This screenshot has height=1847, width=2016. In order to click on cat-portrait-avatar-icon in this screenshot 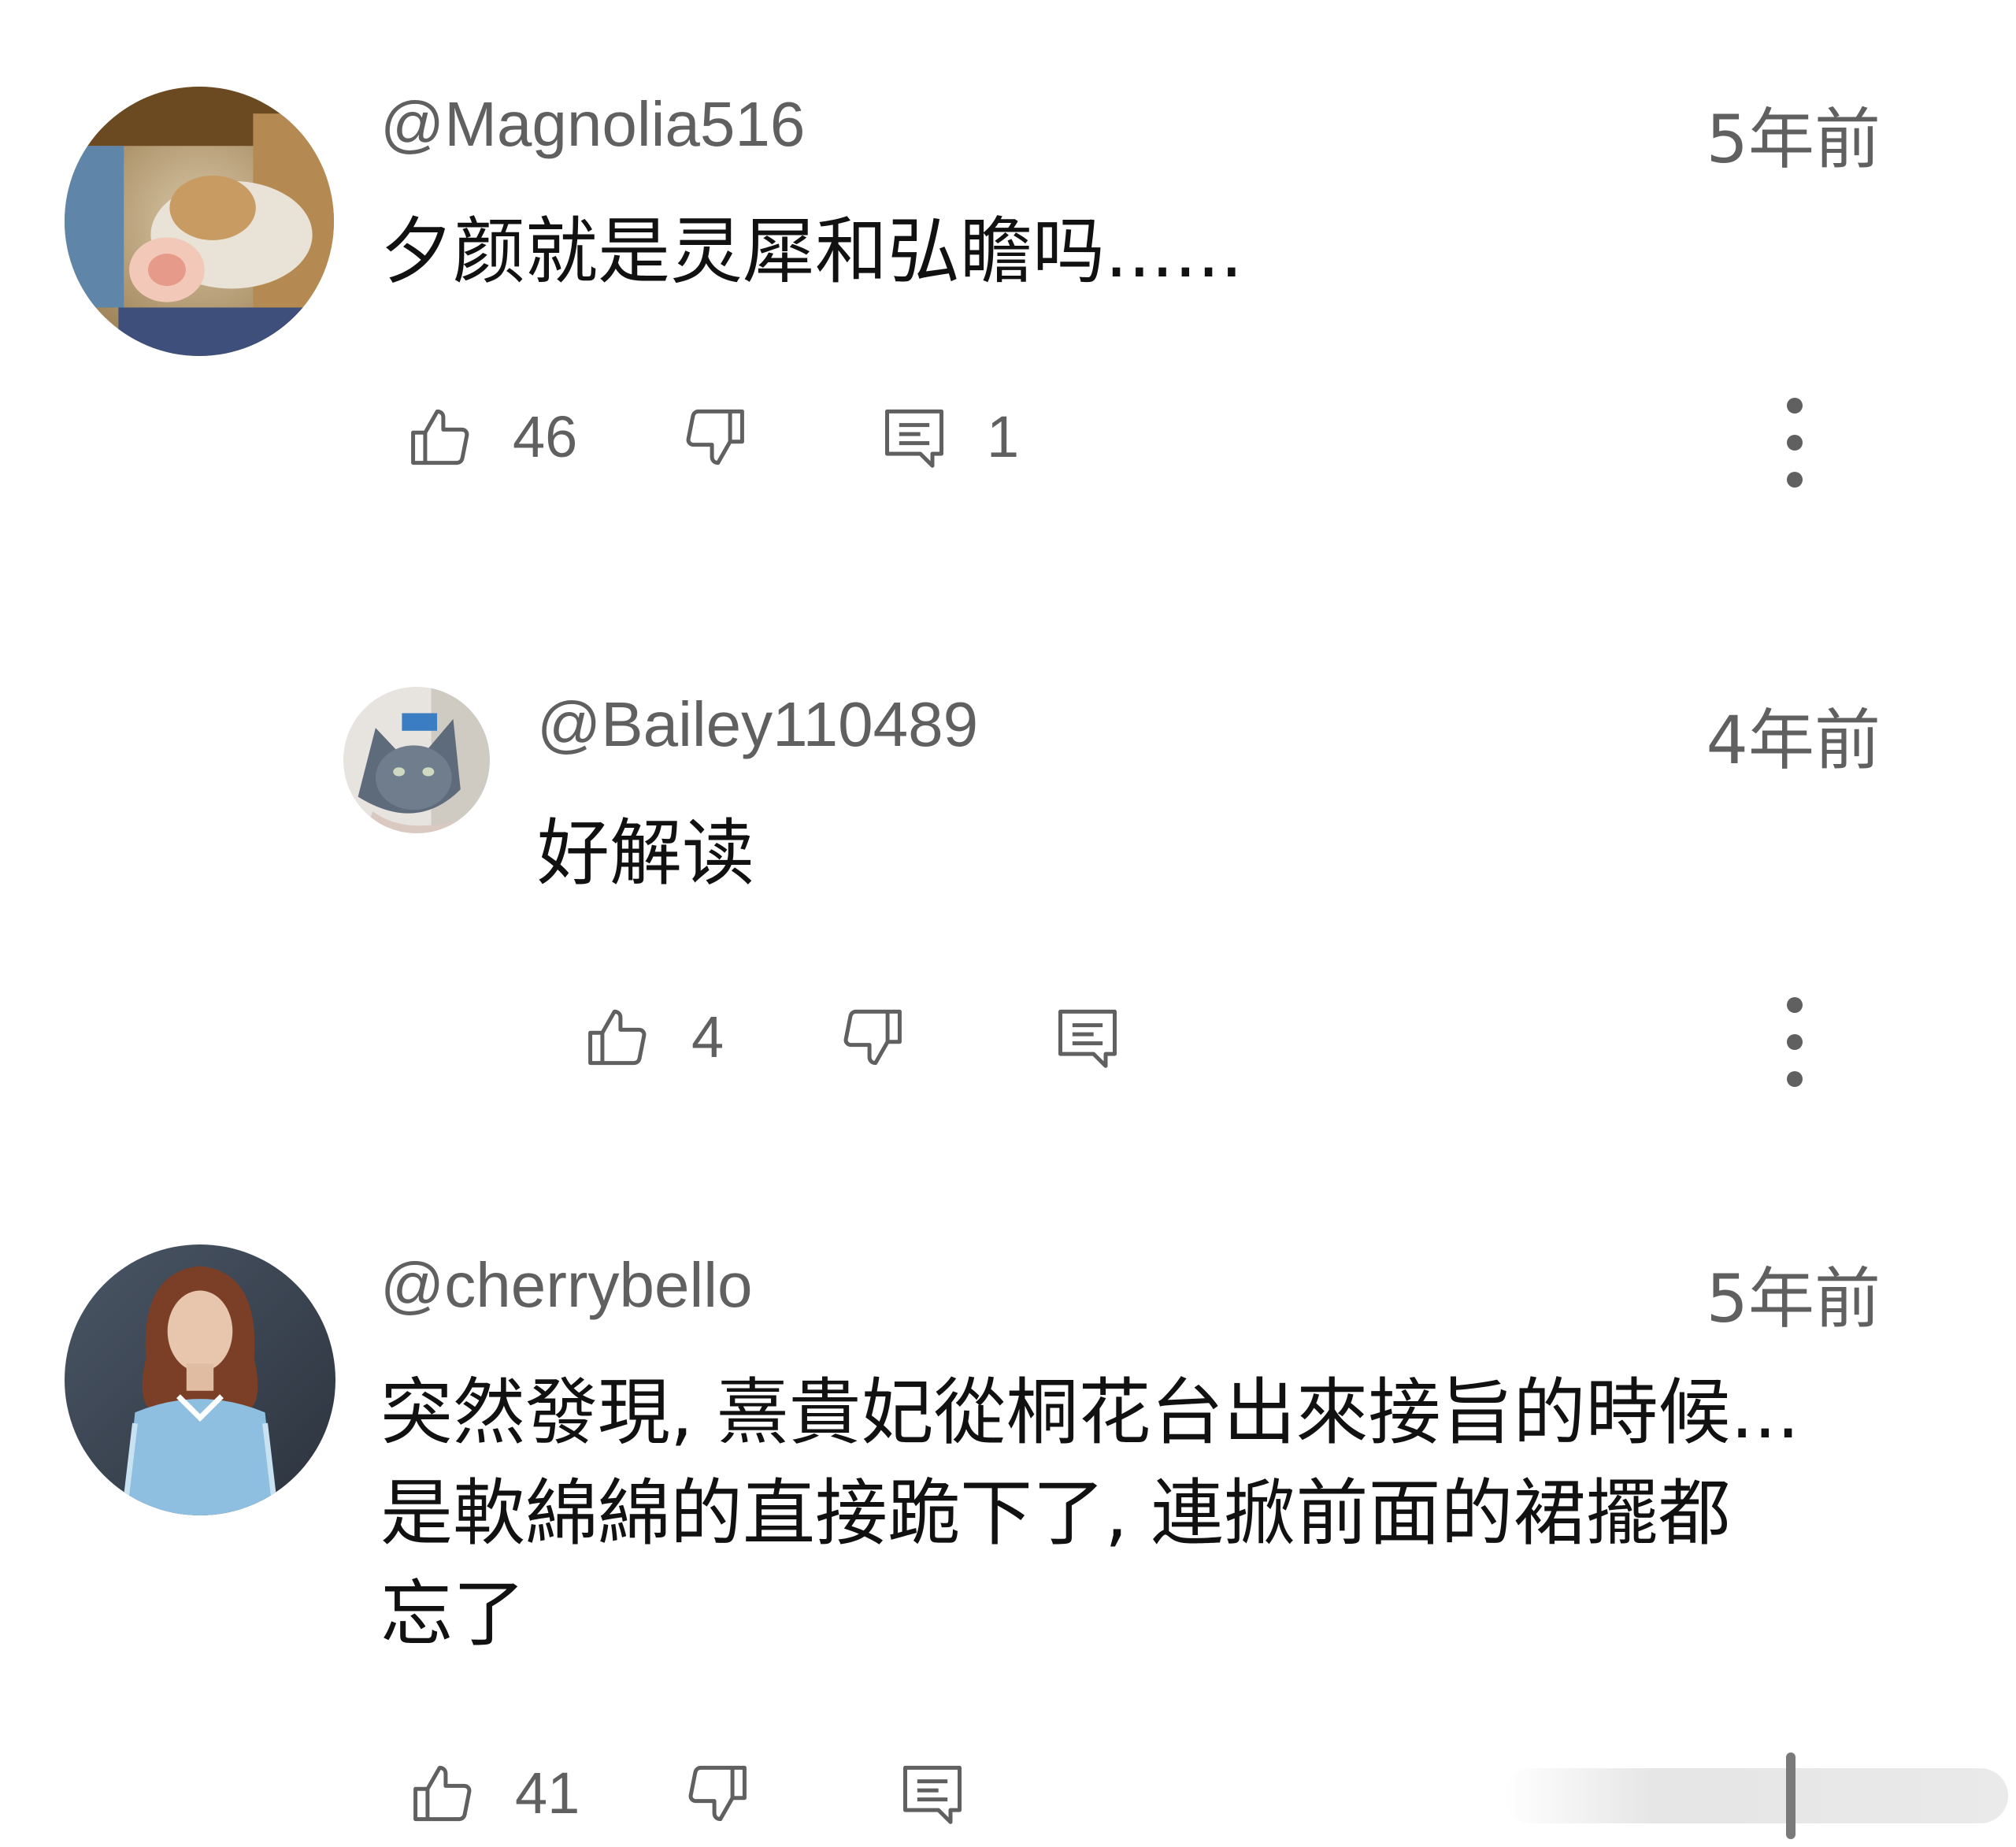, I will do `click(416, 760)`.